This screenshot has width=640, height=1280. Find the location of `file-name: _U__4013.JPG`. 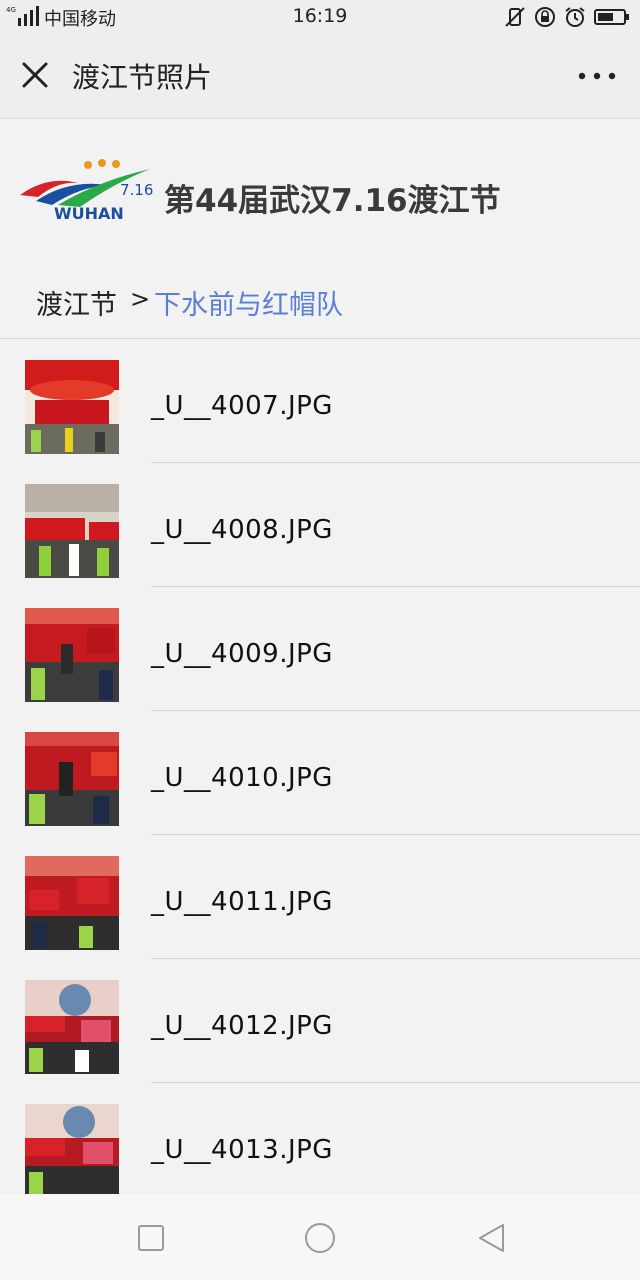

file-name: _U__4013.JPG is located at coordinates (242, 1150).